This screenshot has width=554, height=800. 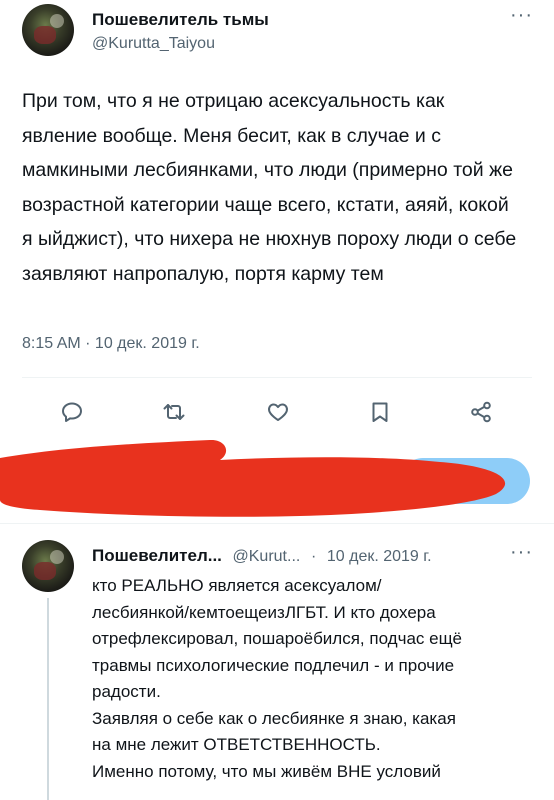 I want to click on reply-author-avatar, so click(x=48, y=566).